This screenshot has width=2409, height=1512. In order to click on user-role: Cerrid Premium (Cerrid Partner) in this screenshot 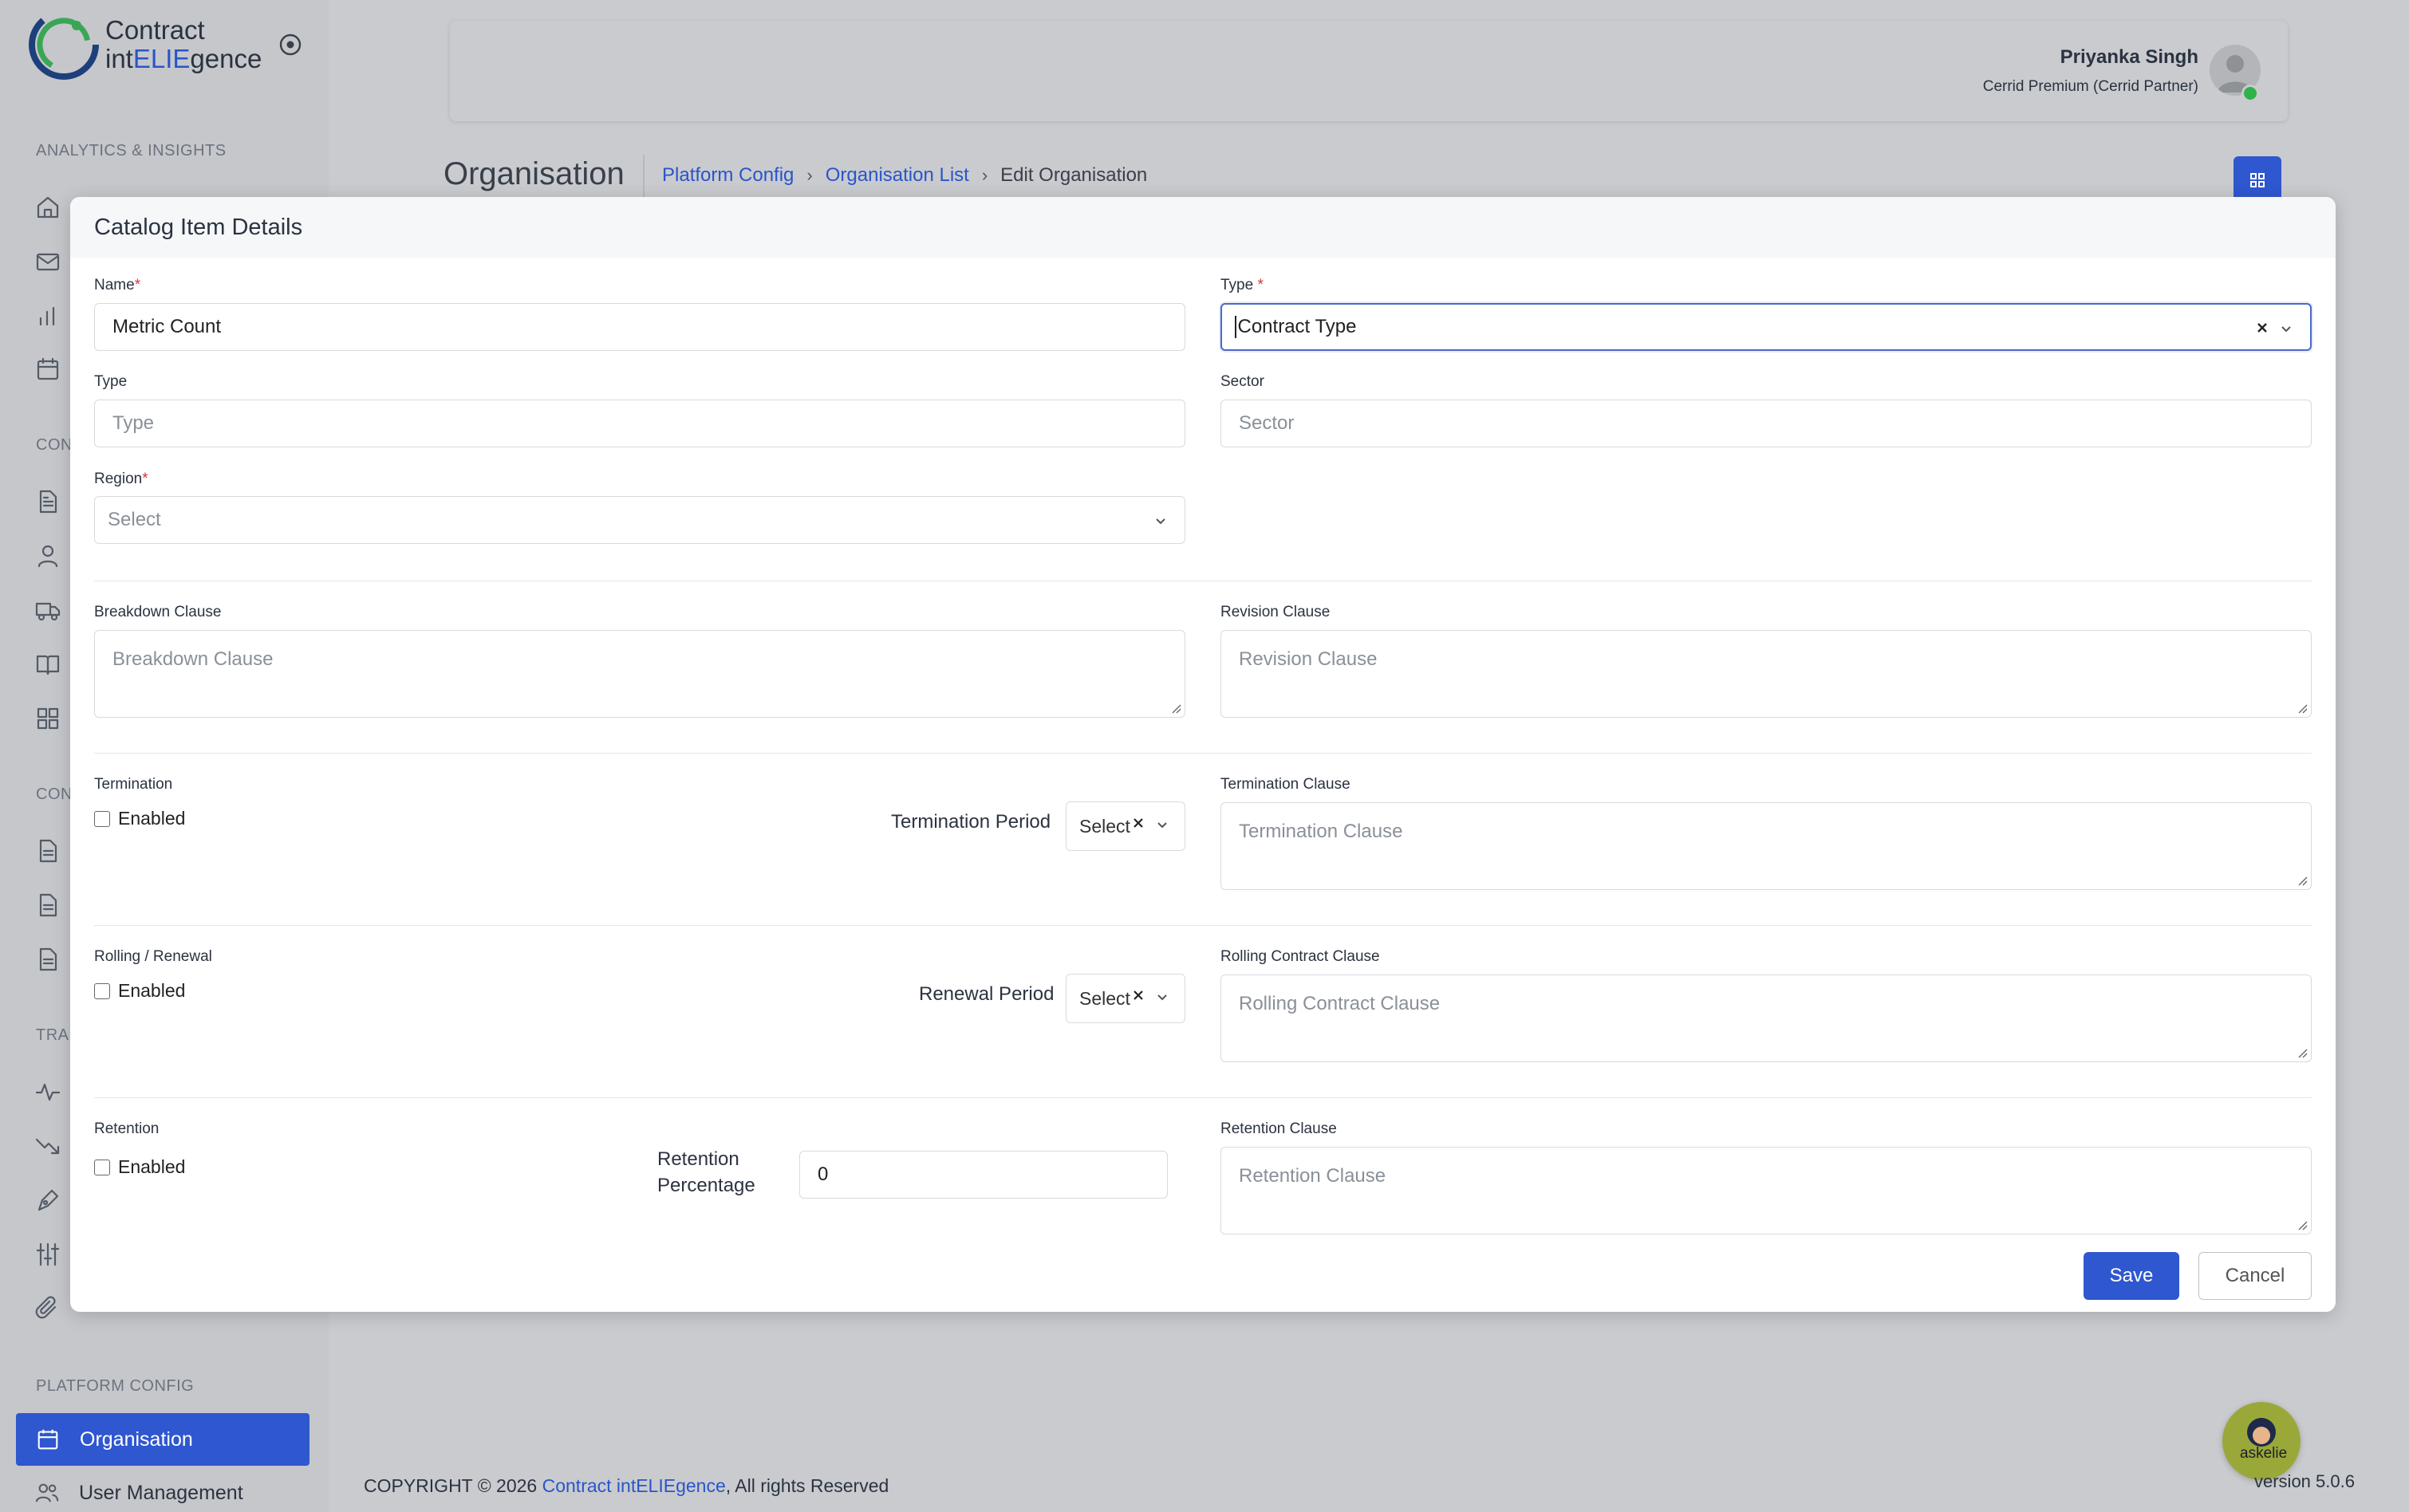, I will do `click(2090, 86)`.